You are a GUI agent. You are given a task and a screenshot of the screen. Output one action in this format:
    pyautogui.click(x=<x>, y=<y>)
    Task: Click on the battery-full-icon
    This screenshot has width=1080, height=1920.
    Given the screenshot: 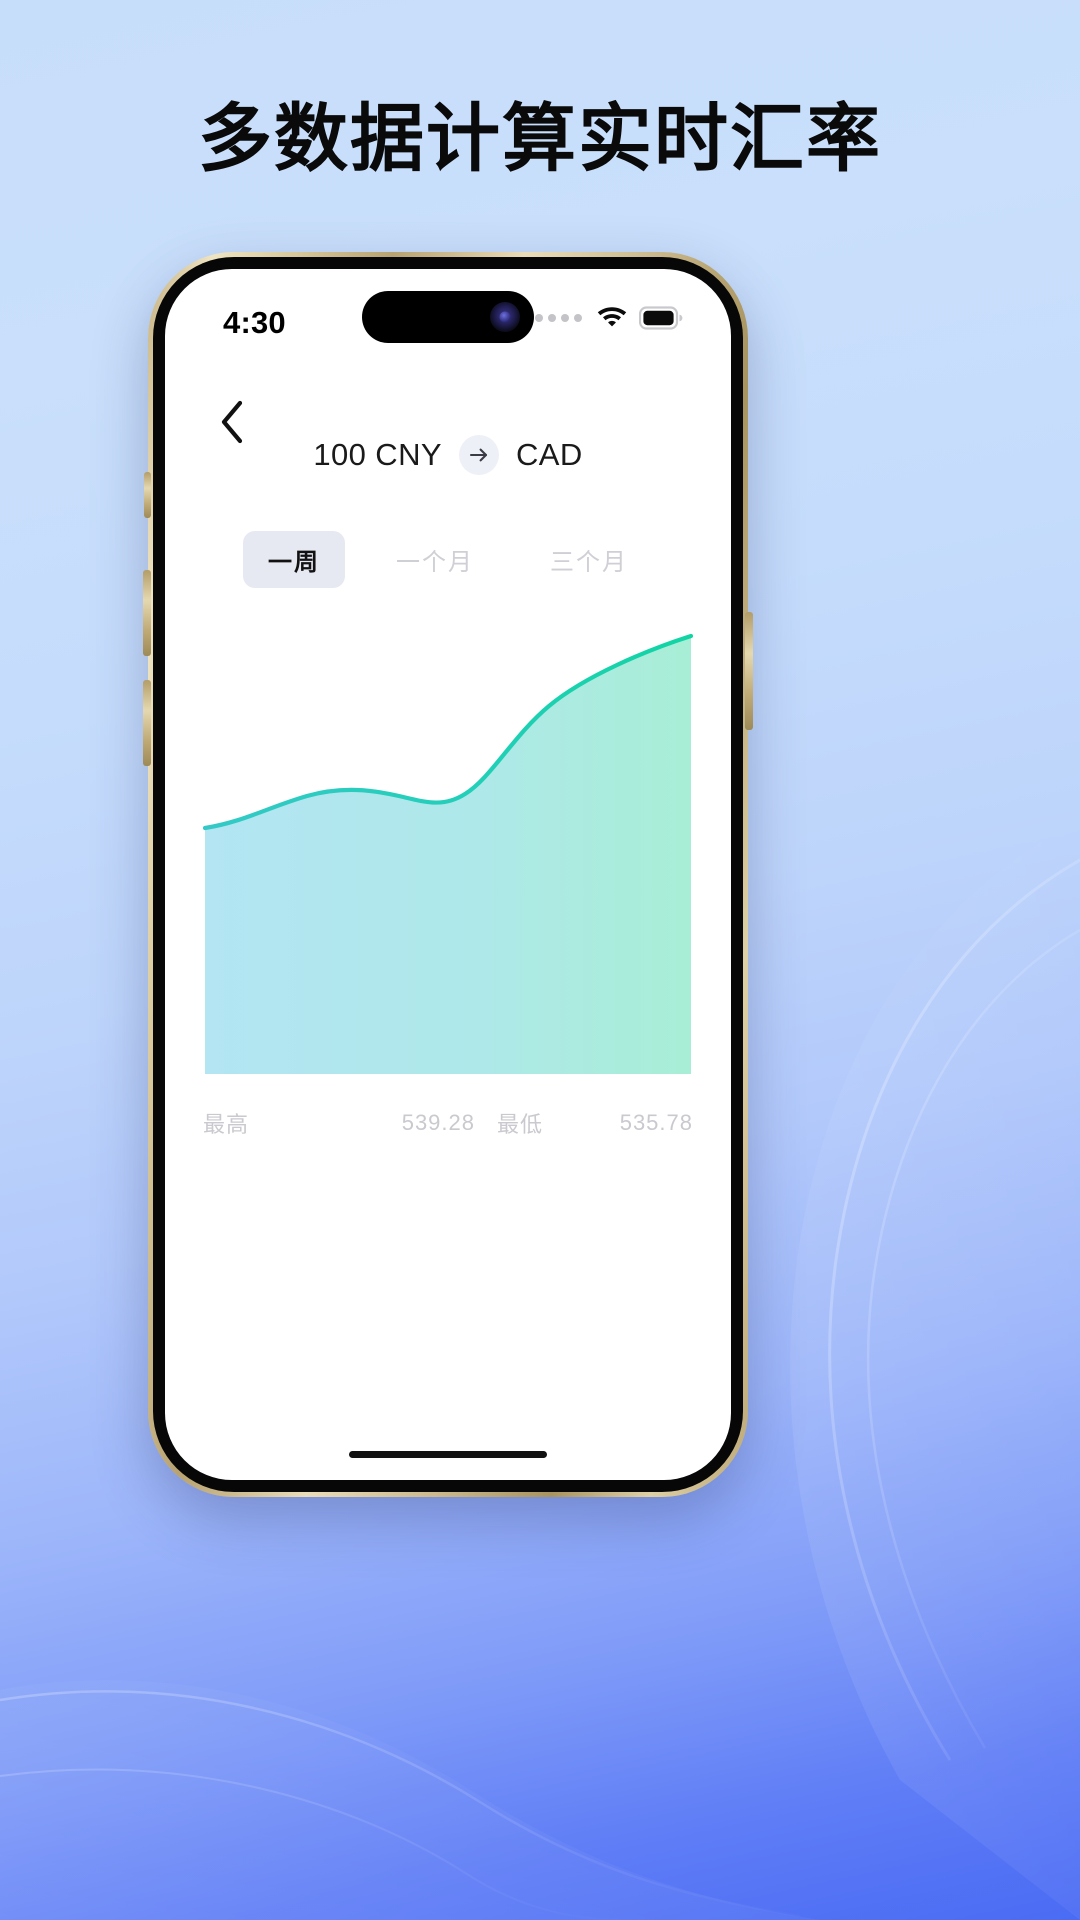 What is the action you would take?
    pyautogui.click(x=661, y=317)
    